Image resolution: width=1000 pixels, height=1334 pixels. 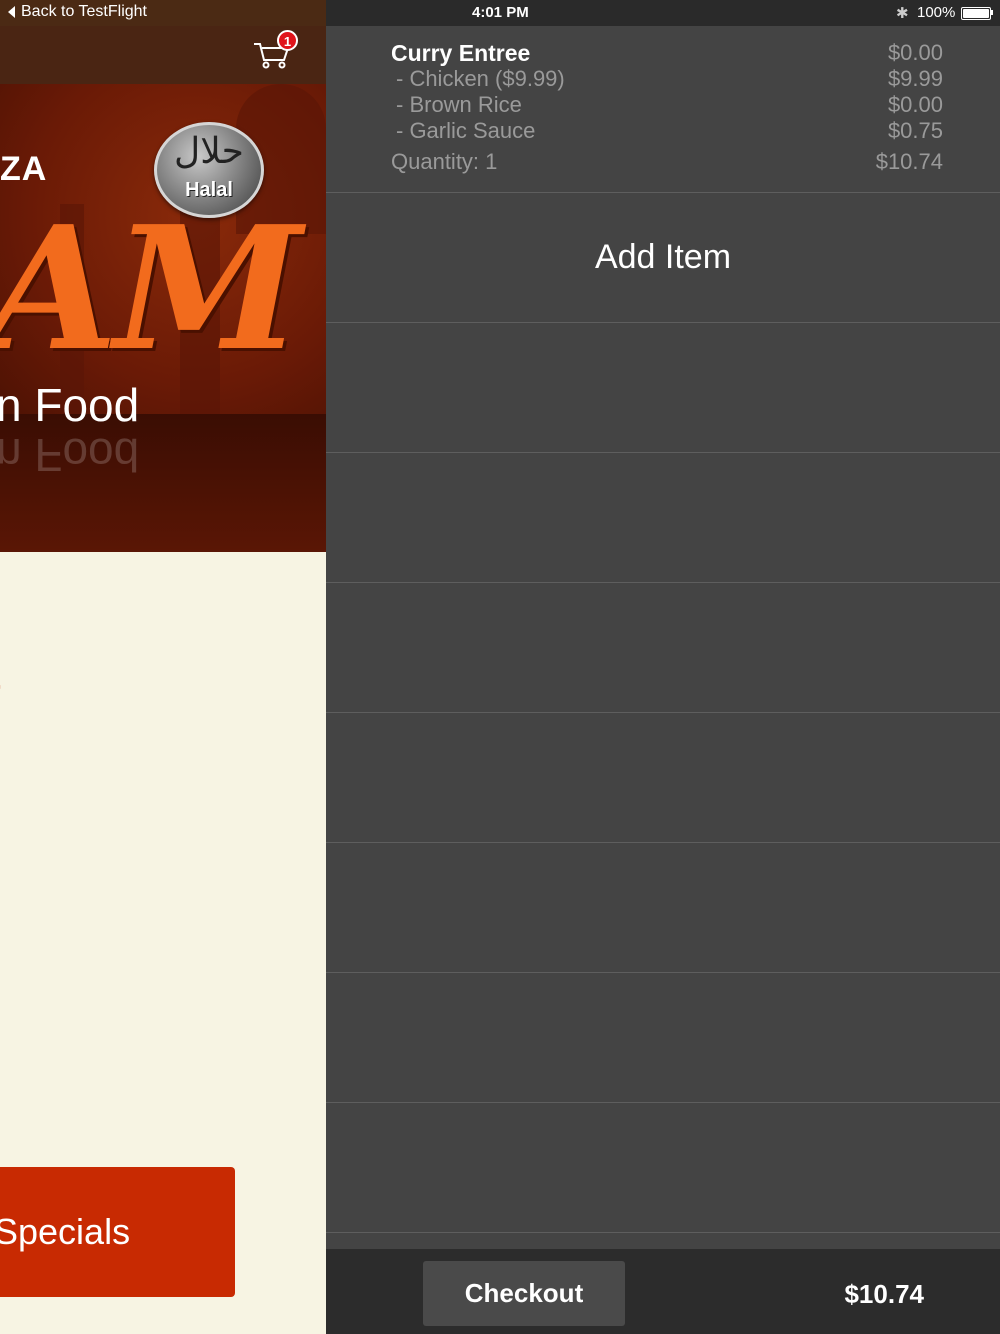 What do you see at coordinates (909, 161) in the screenshot?
I see `item-line-total: $10.74` at bounding box center [909, 161].